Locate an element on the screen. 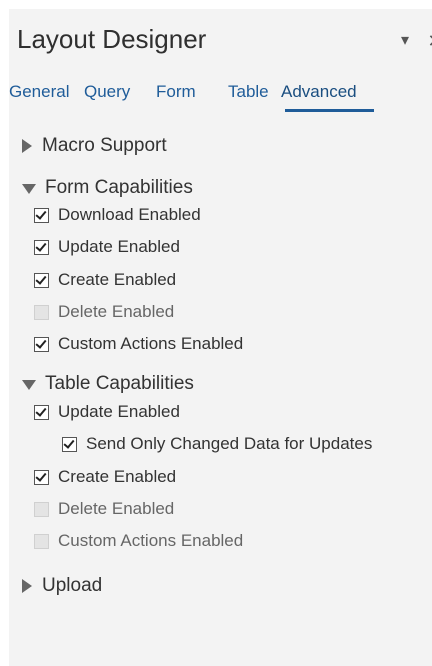  section-table-capabilities: Table Capabilities is located at coordinates (108, 384).